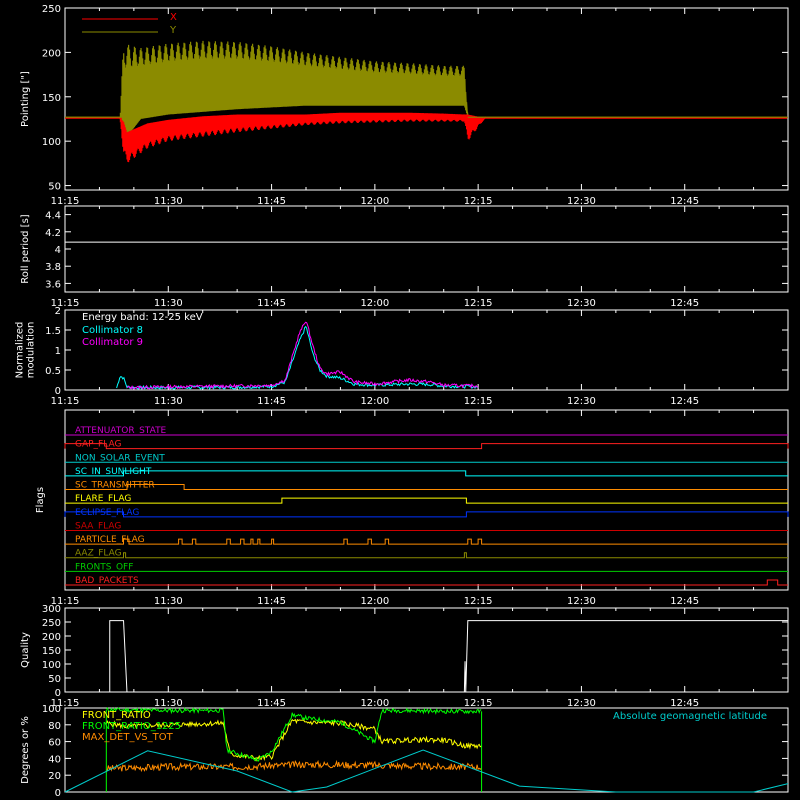  Describe the element at coordinates (53, 284) in the screenshot. I see `panel-1-ytick-label: 3.6` at that location.